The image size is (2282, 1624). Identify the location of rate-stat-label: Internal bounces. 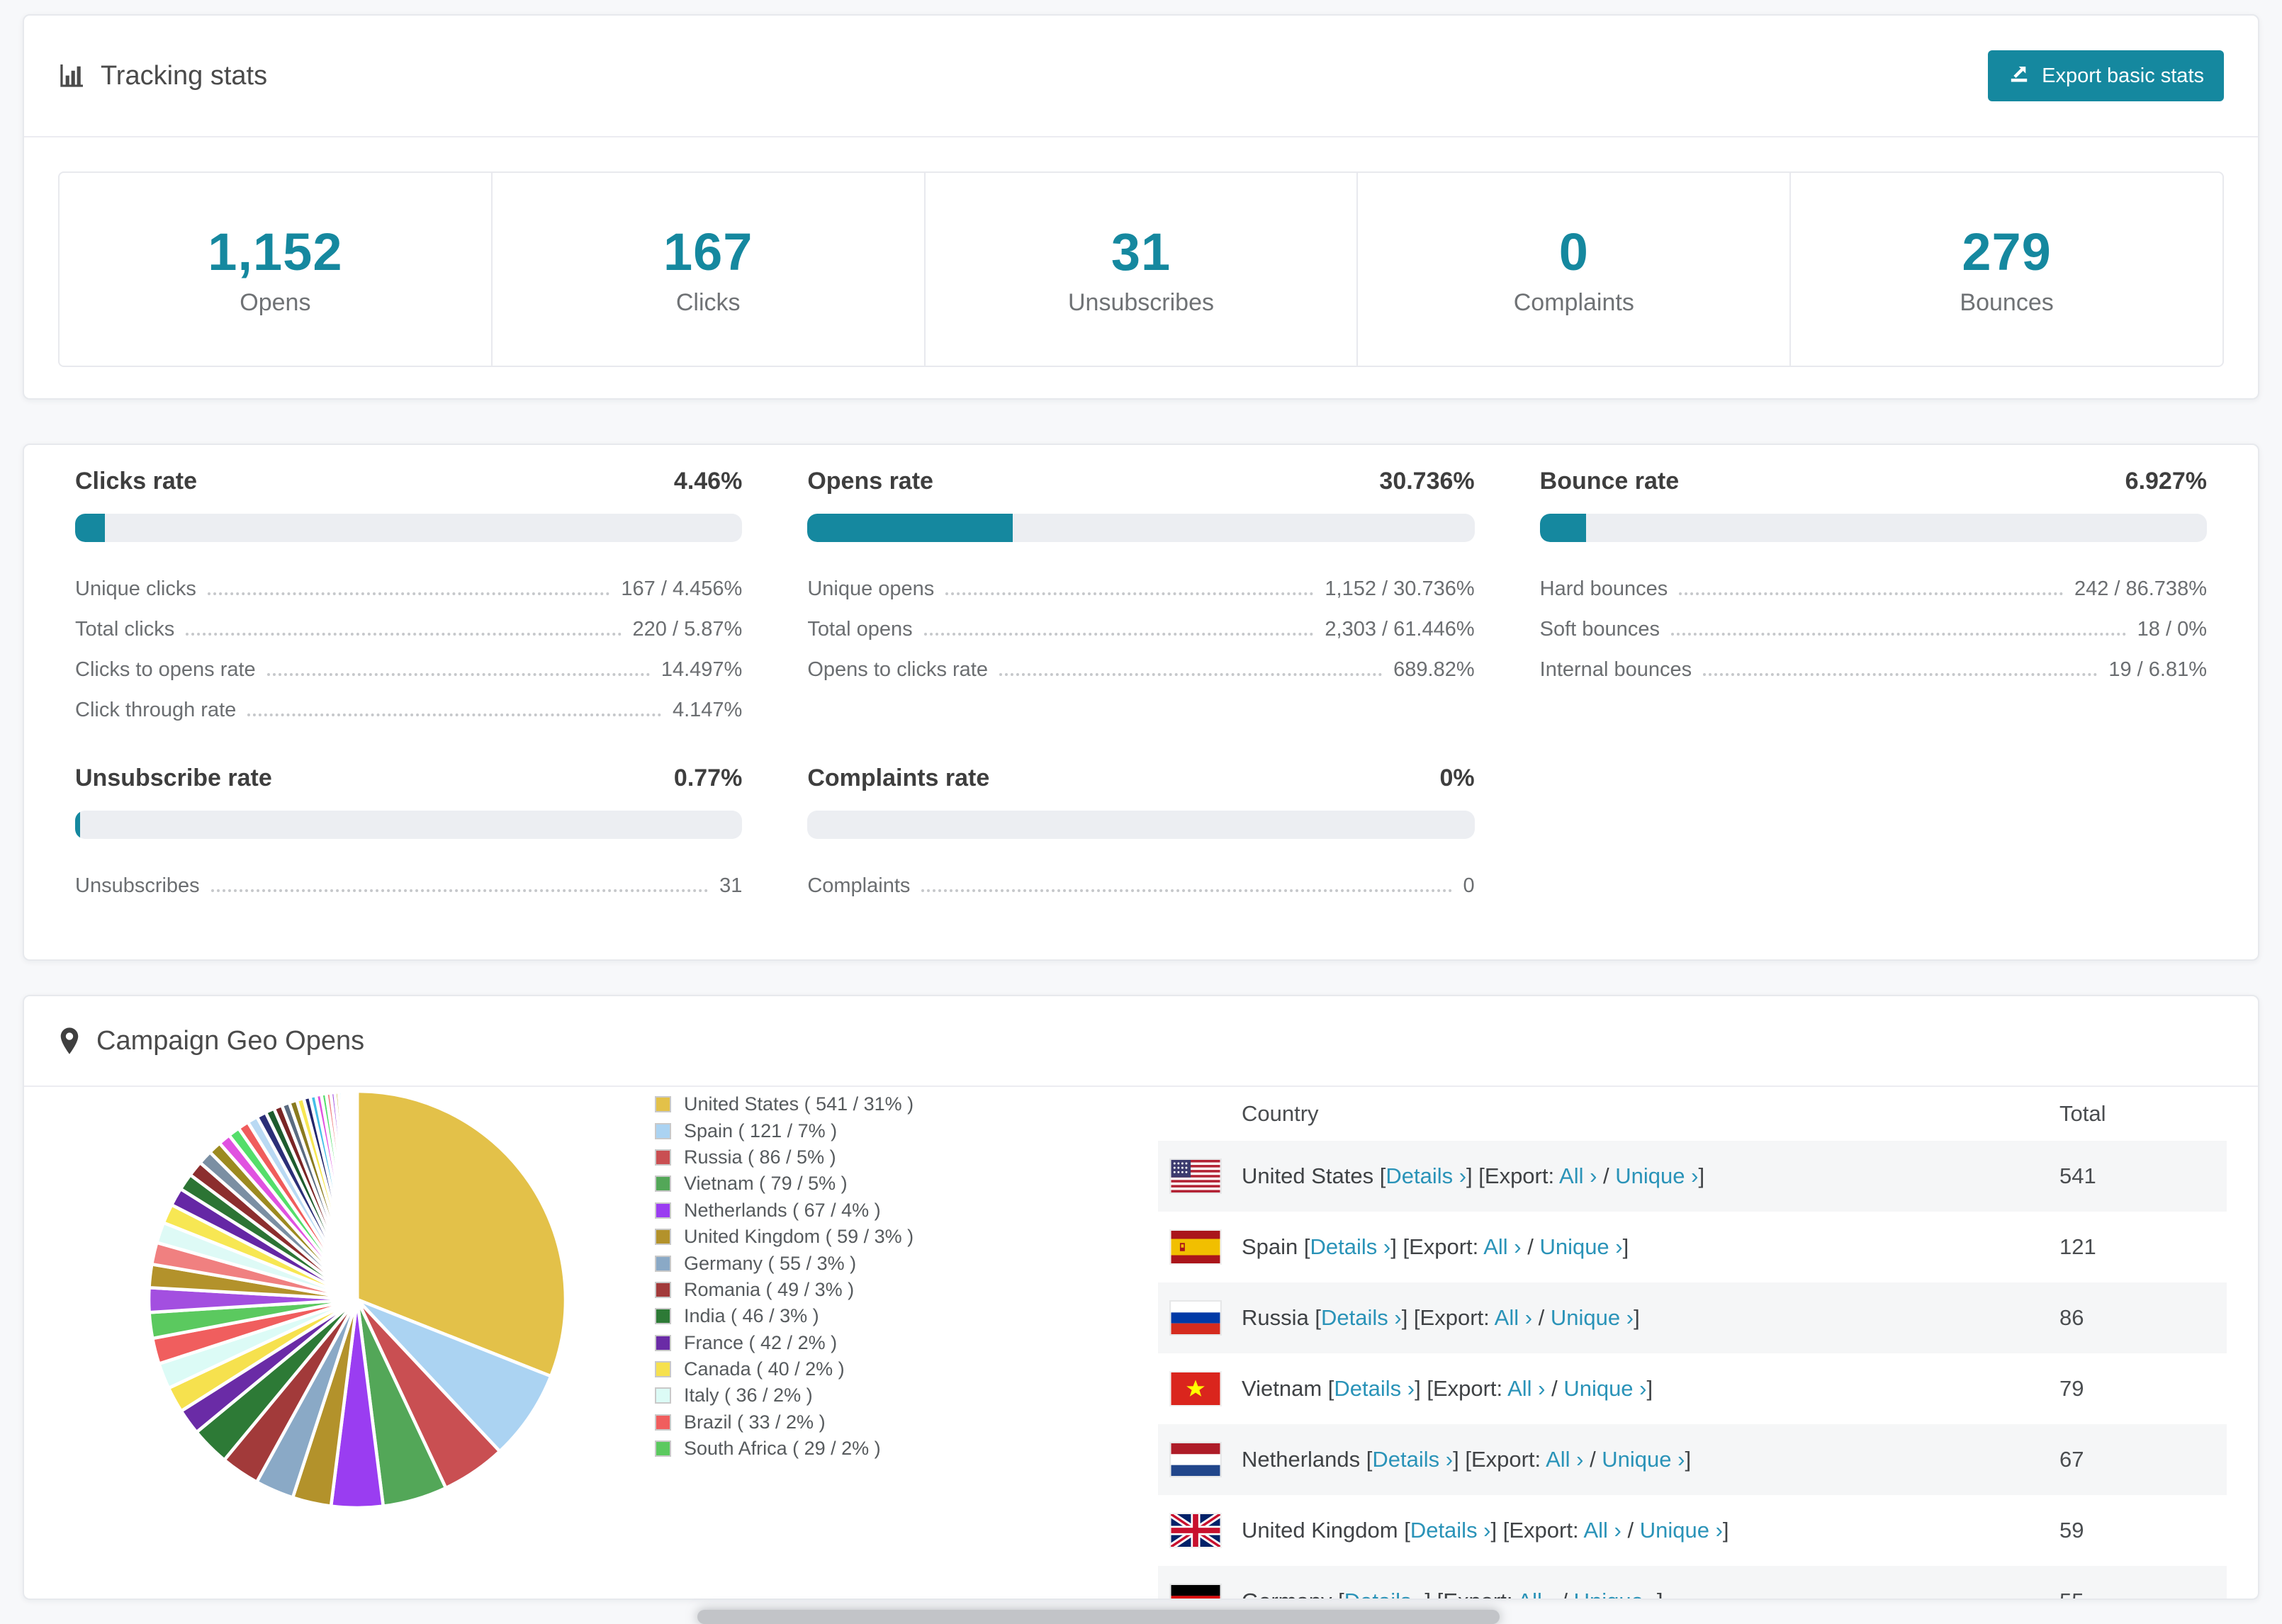
(1616, 669).